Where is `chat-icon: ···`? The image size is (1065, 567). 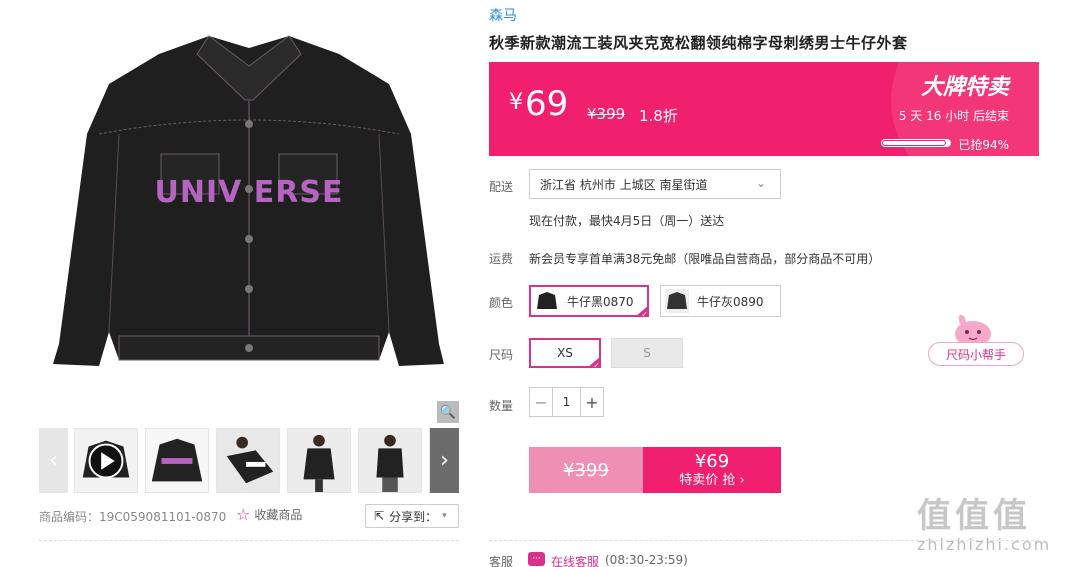 chat-icon: ··· is located at coordinates (536, 559).